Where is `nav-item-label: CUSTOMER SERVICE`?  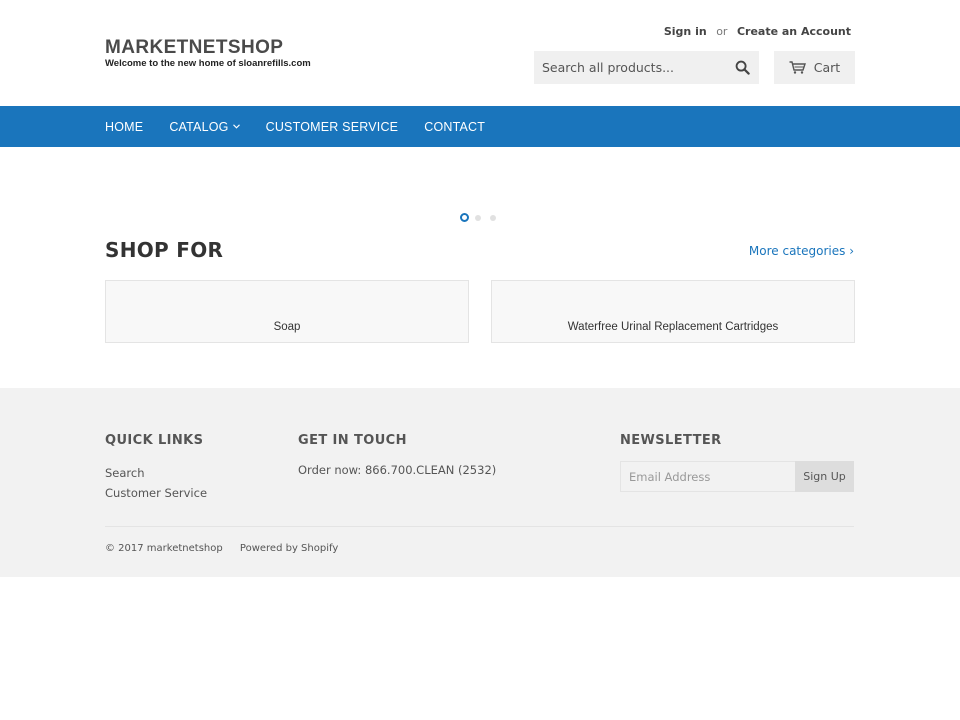 nav-item-label: CUSTOMER SERVICE is located at coordinates (332, 126).